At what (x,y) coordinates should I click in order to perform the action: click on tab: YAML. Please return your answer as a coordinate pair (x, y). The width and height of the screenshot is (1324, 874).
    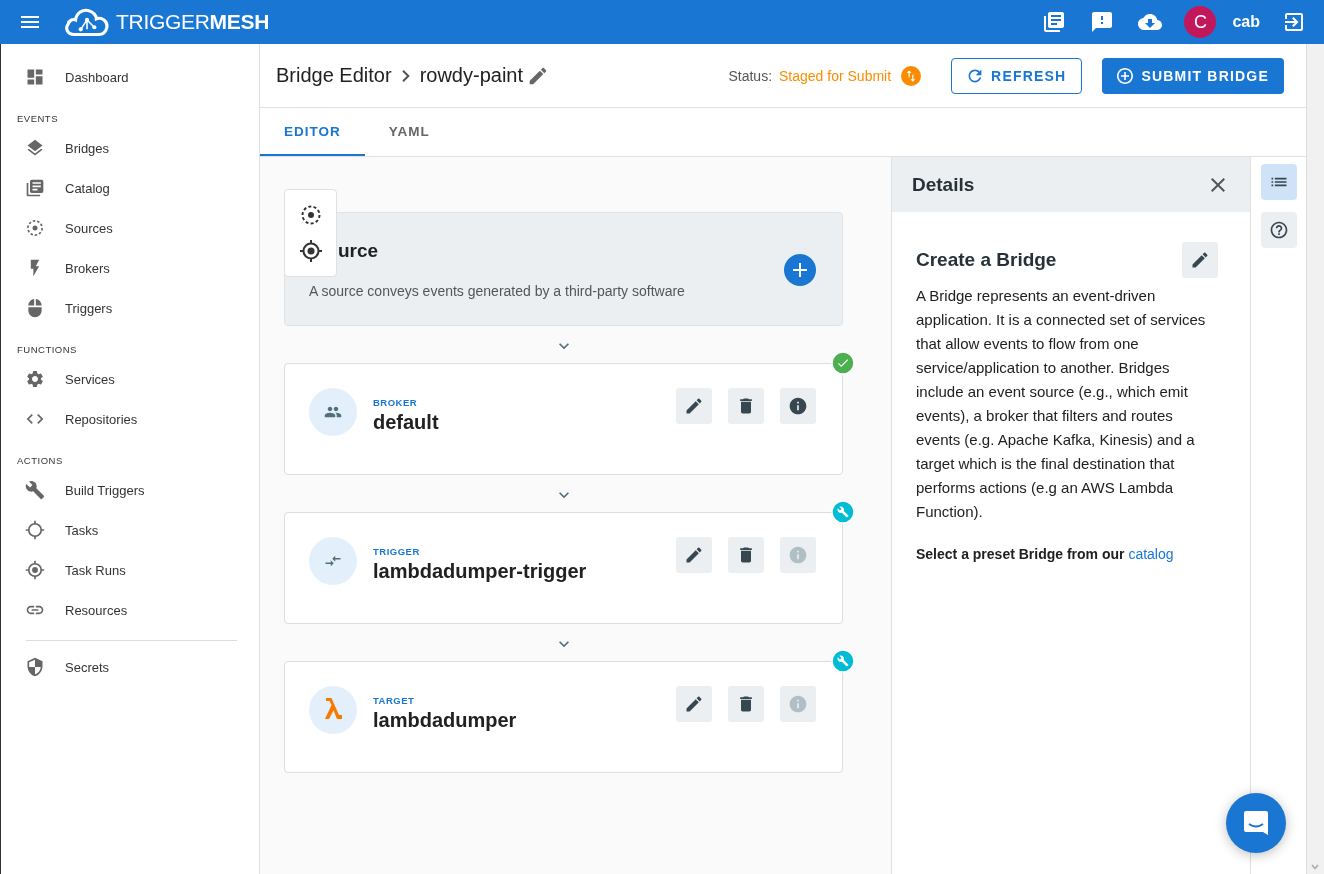
    Looking at the image, I should click on (409, 132).